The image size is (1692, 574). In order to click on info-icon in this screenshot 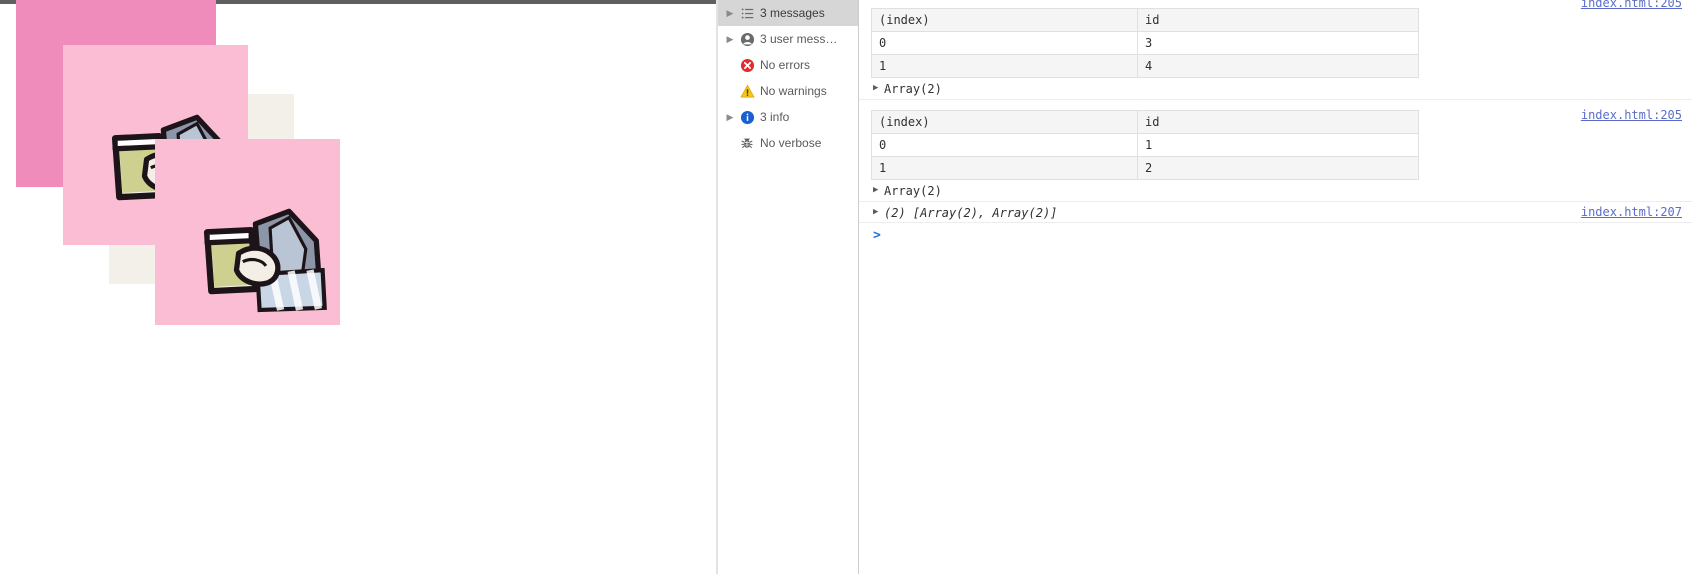, I will do `click(747, 117)`.